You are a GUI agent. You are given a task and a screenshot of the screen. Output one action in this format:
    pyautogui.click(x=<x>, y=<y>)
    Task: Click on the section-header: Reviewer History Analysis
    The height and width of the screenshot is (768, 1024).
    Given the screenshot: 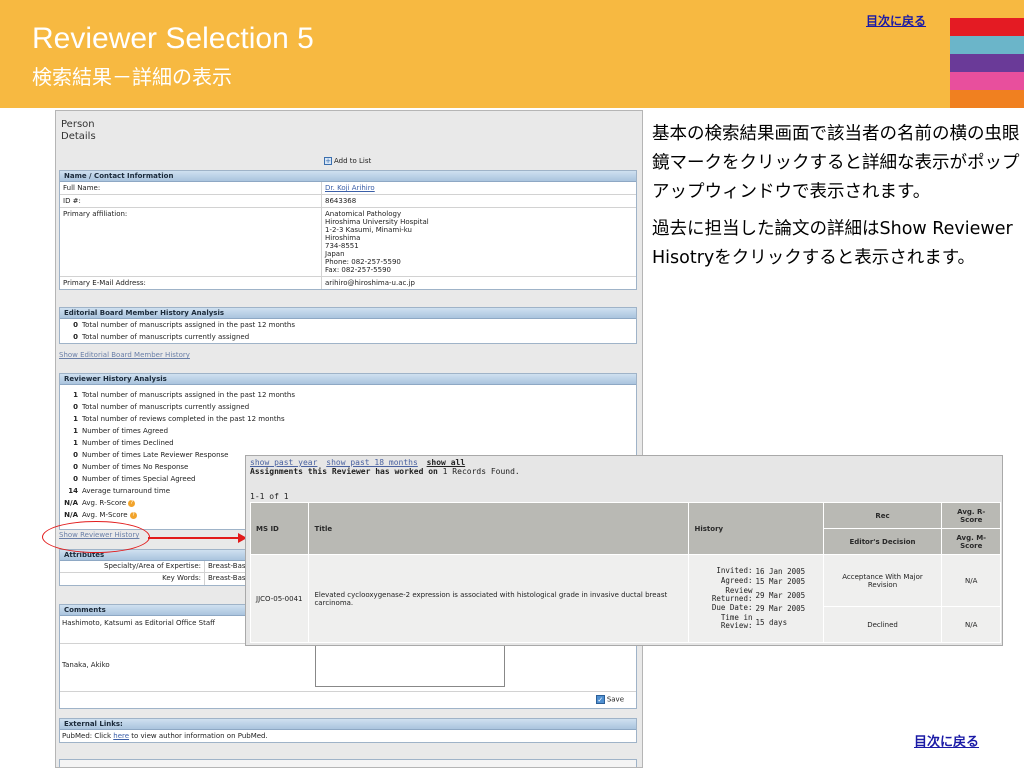 What is the action you would take?
    pyautogui.click(x=348, y=379)
    